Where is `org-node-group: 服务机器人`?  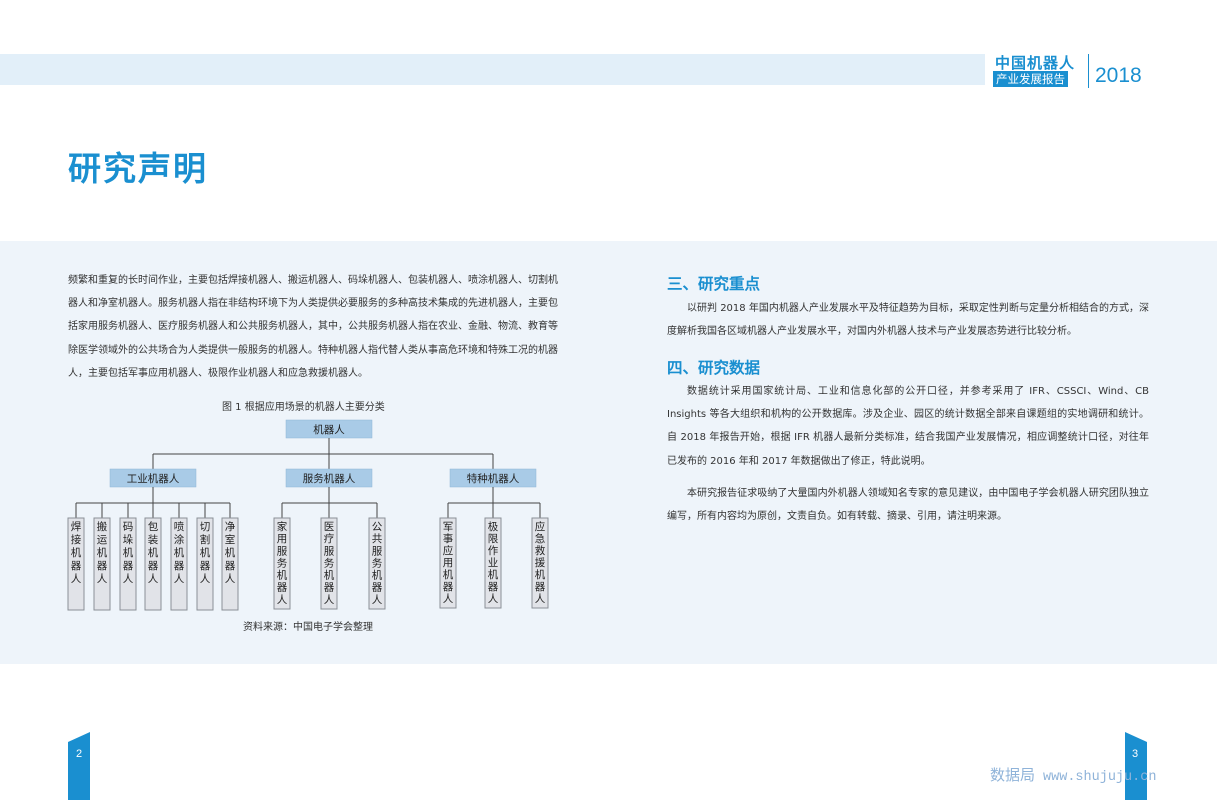 org-node-group: 服务机器人 is located at coordinates (329, 478).